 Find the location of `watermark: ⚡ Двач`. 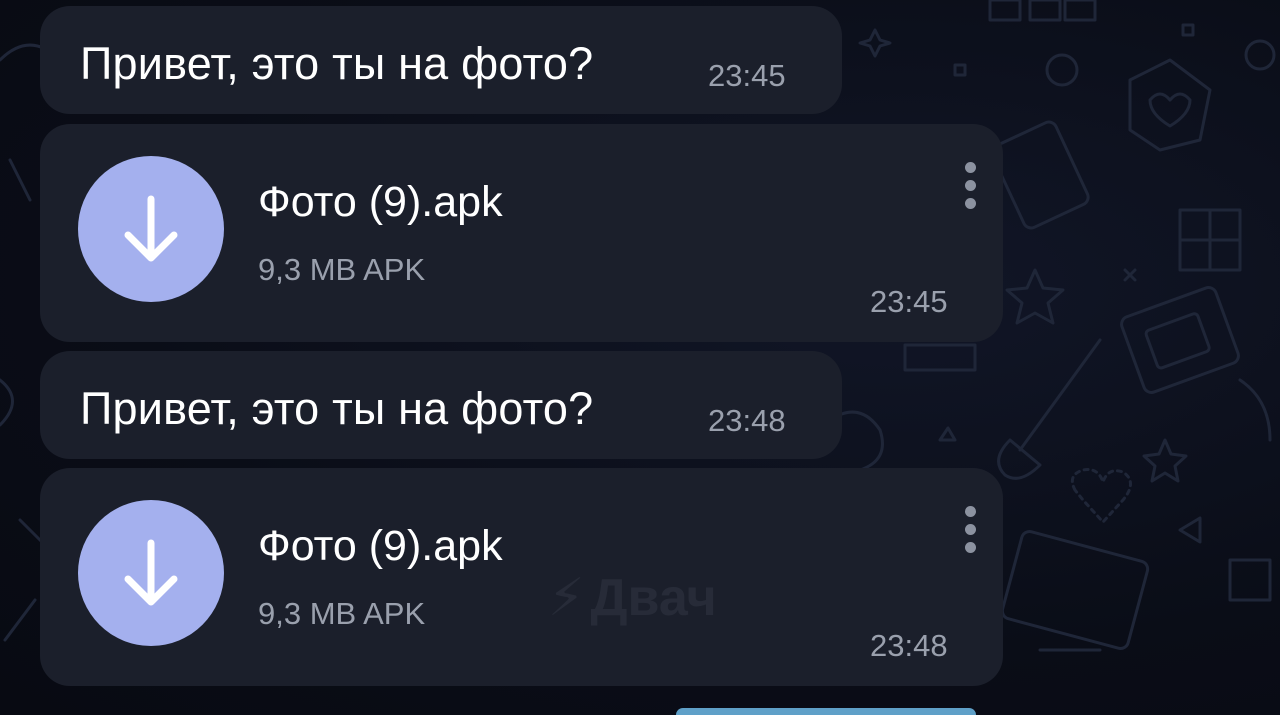

watermark: ⚡ Двач is located at coordinates (632, 598).